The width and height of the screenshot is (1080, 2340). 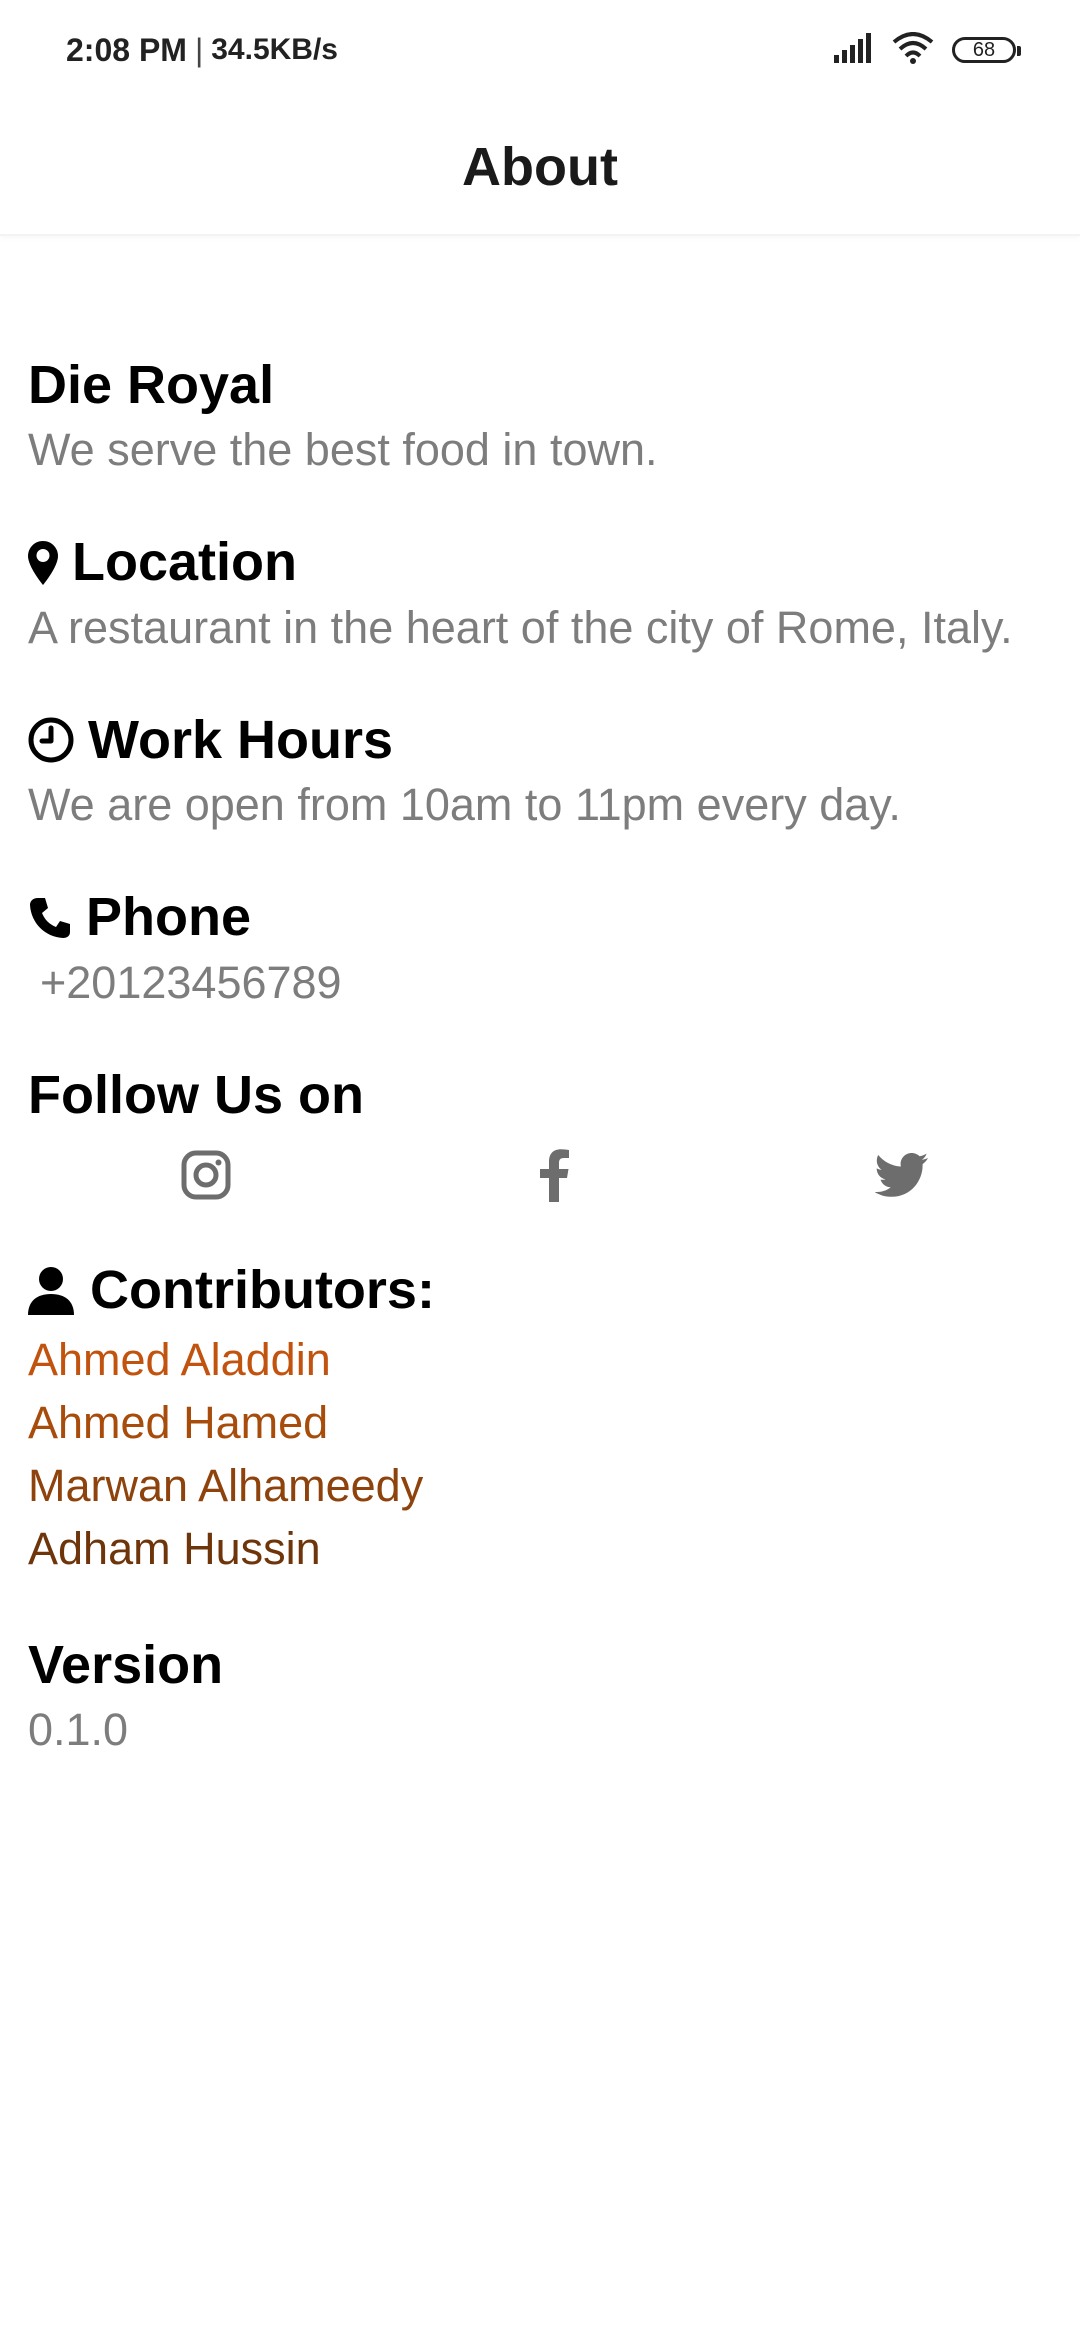 What do you see at coordinates (126, 1665) in the screenshot?
I see `version-title: Version` at bounding box center [126, 1665].